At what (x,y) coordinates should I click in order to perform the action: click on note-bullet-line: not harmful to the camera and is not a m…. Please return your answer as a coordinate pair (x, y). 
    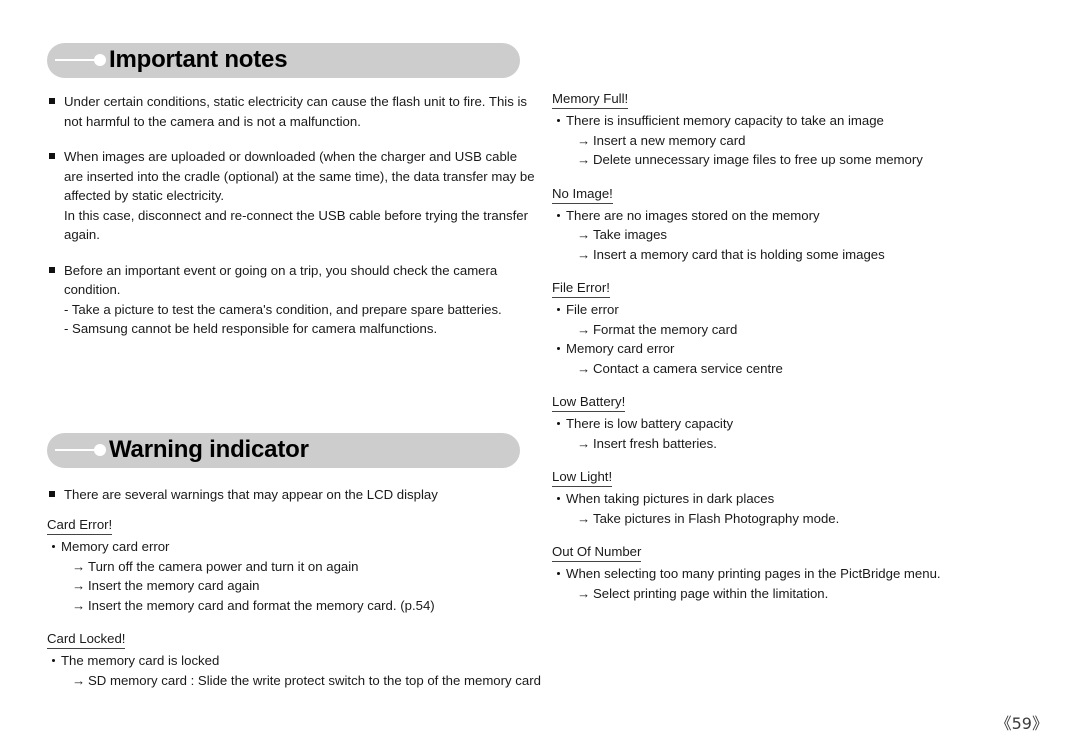
    Looking at the image, I should click on (212, 121).